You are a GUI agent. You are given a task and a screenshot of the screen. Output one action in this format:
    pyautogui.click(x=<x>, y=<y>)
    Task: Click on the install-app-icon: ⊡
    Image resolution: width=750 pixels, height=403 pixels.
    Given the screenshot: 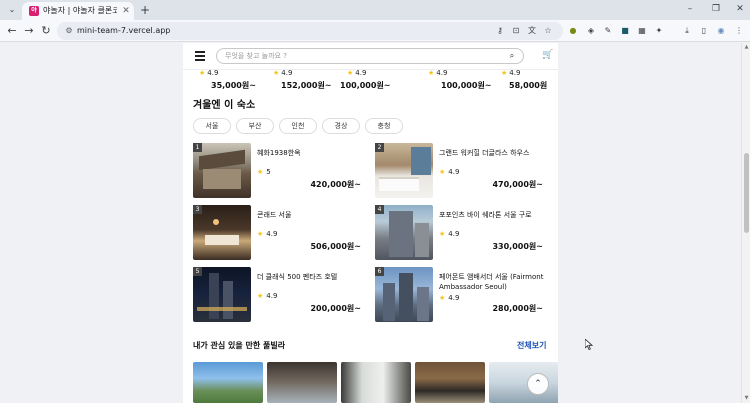 What is the action you would take?
    pyautogui.click(x=516, y=31)
    